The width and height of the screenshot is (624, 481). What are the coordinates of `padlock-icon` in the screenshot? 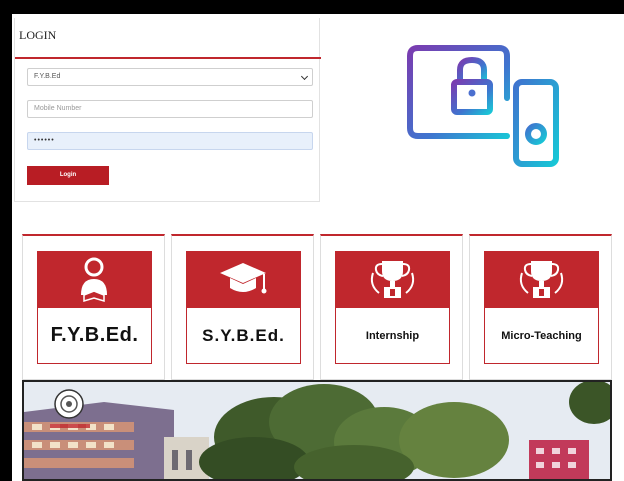 It's located at (472, 86).